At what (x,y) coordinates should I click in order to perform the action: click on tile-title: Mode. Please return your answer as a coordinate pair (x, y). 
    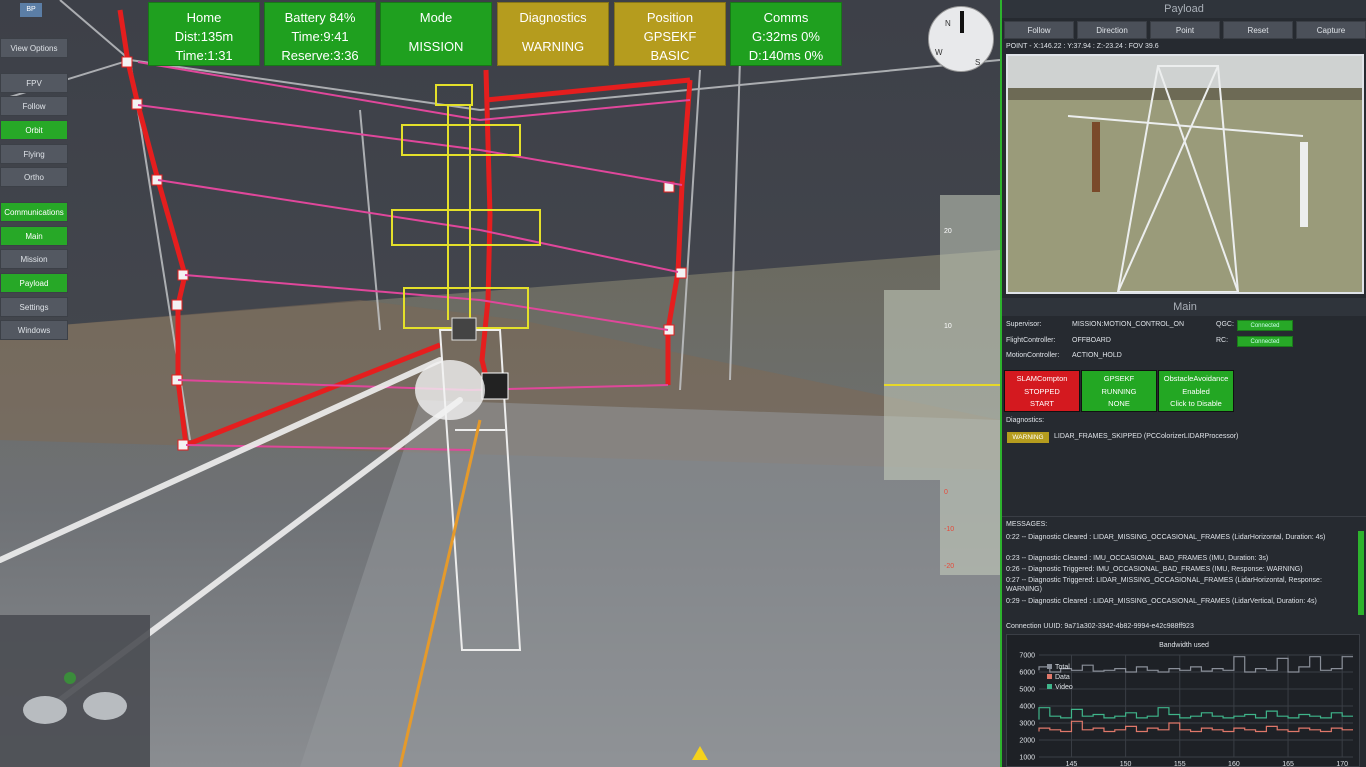
    Looking at the image, I should click on (436, 17).